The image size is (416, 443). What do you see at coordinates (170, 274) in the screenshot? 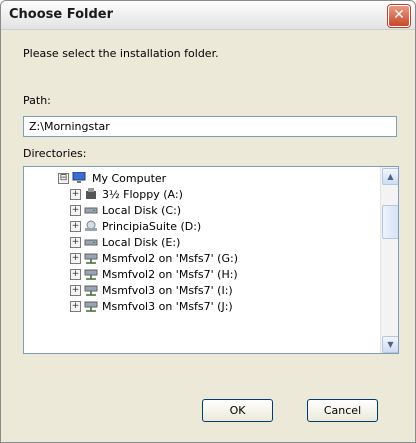
I see `tree-item-label: Msmfvol2 on 'Msfs7' (H:)` at bounding box center [170, 274].